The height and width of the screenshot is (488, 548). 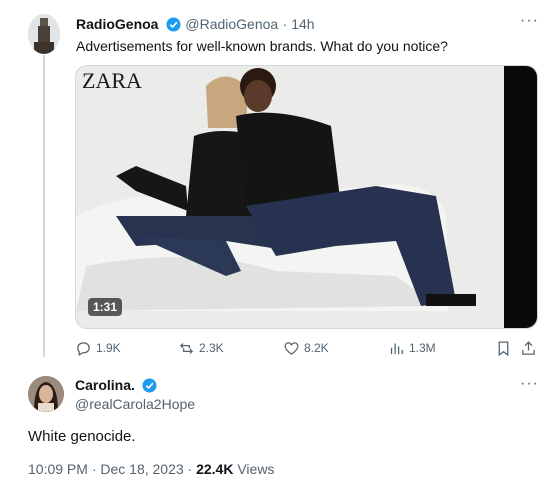 I want to click on tweet2-views-count: 22.4K, so click(x=215, y=469).